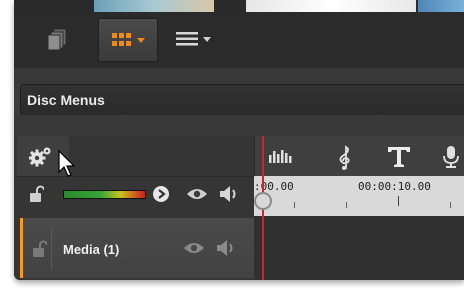  Describe the element at coordinates (239, 6) in the screenshot. I see `thumbnail-strip` at that location.